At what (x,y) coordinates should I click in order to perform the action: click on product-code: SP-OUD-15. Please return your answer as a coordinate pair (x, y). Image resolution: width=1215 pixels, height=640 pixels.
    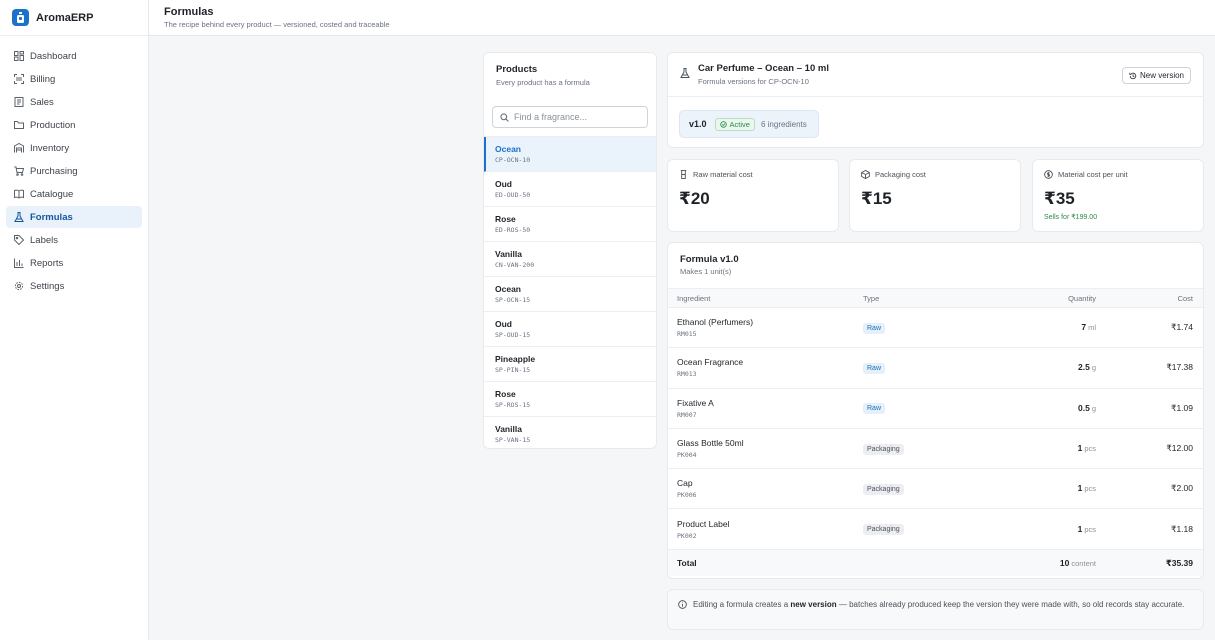
    Looking at the image, I should click on (513, 335).